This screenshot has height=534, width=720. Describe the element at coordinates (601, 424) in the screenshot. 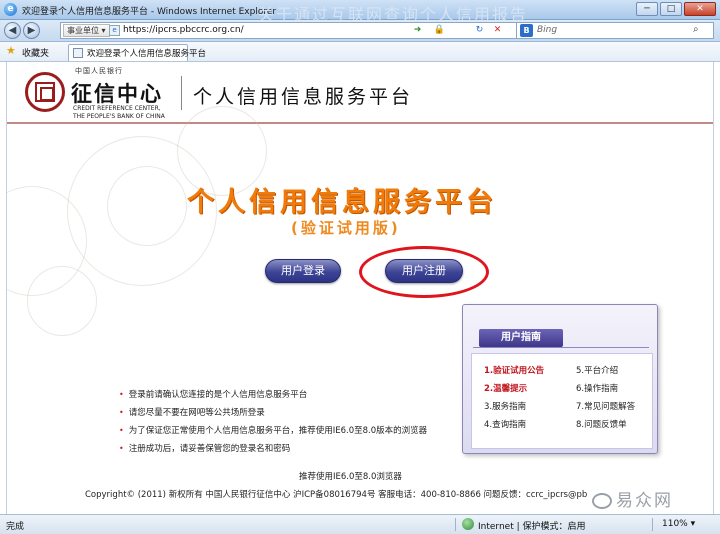

I see `guide-link-feedback: 8.问题反馈单` at that location.